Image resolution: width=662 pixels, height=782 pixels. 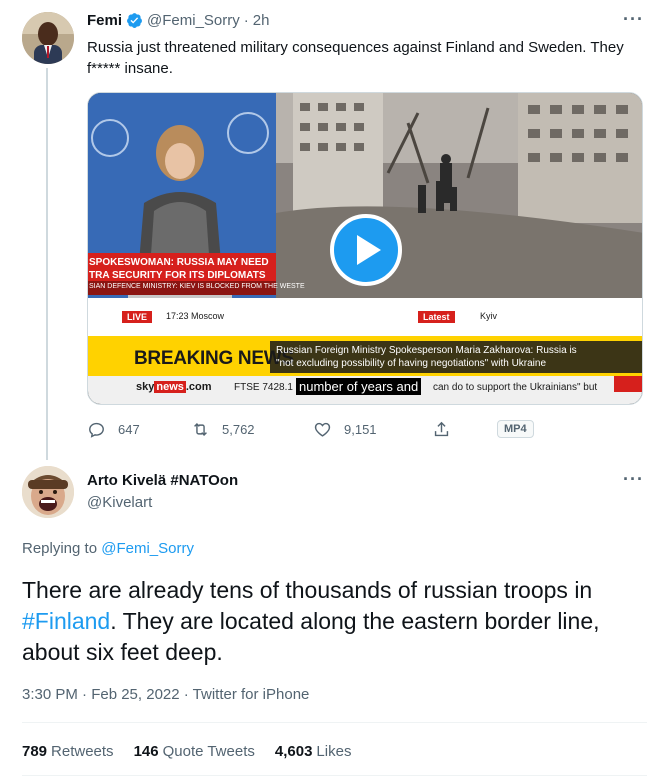 What do you see at coordinates (334, 751) in the screenshot?
I see `likes-label: Likes` at bounding box center [334, 751].